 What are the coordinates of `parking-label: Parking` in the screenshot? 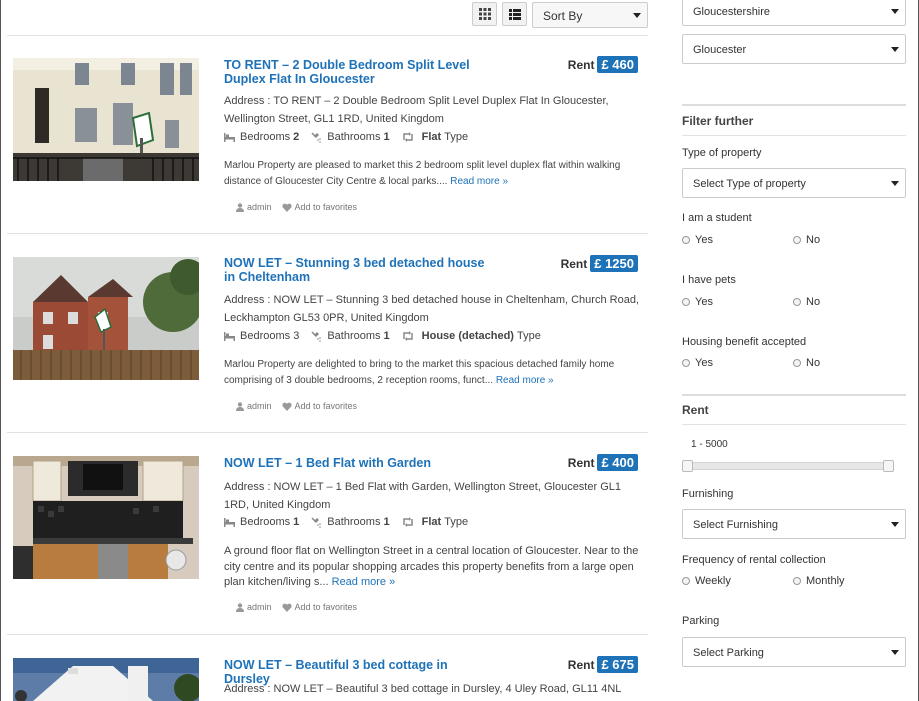 It's located at (701, 621).